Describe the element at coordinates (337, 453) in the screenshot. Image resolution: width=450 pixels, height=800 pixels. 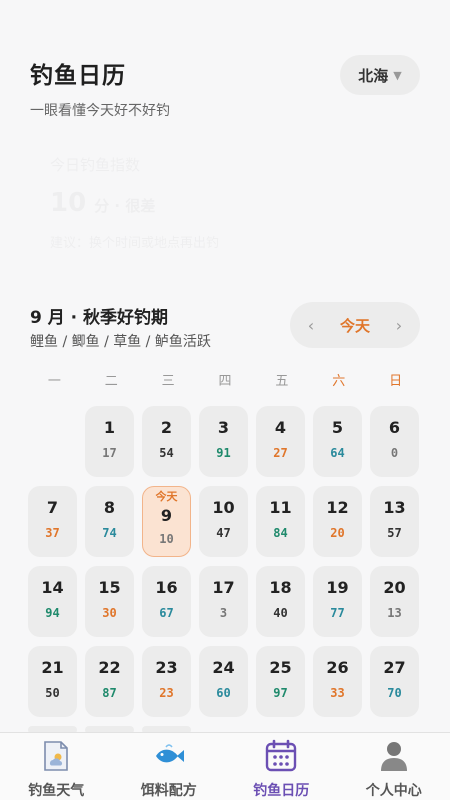
I see `day-score: 64` at that location.